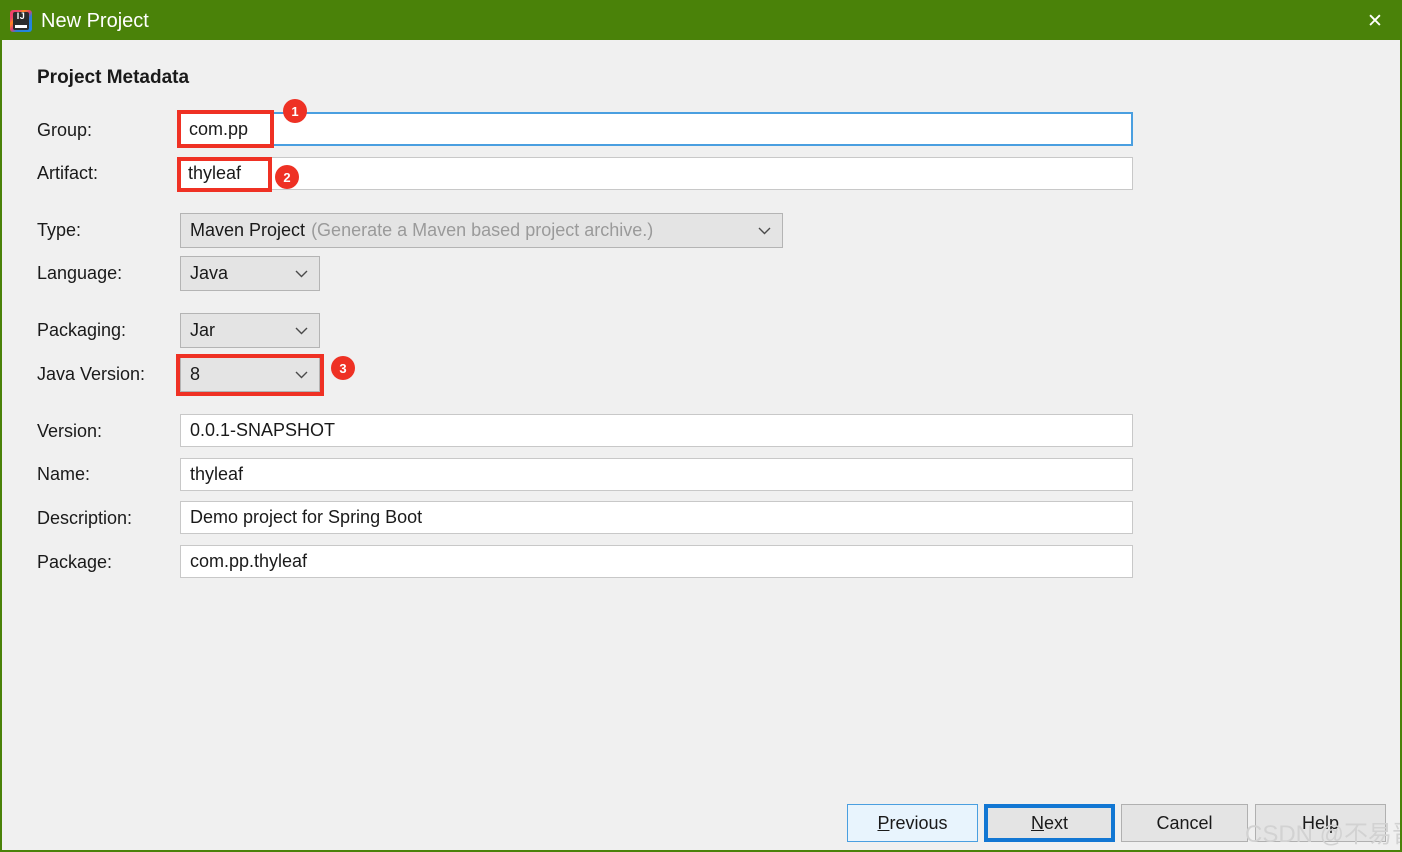 The height and width of the screenshot is (852, 1402). Describe the element at coordinates (701, 21) in the screenshot. I see `title-bar: IJ New Project ✕` at that location.